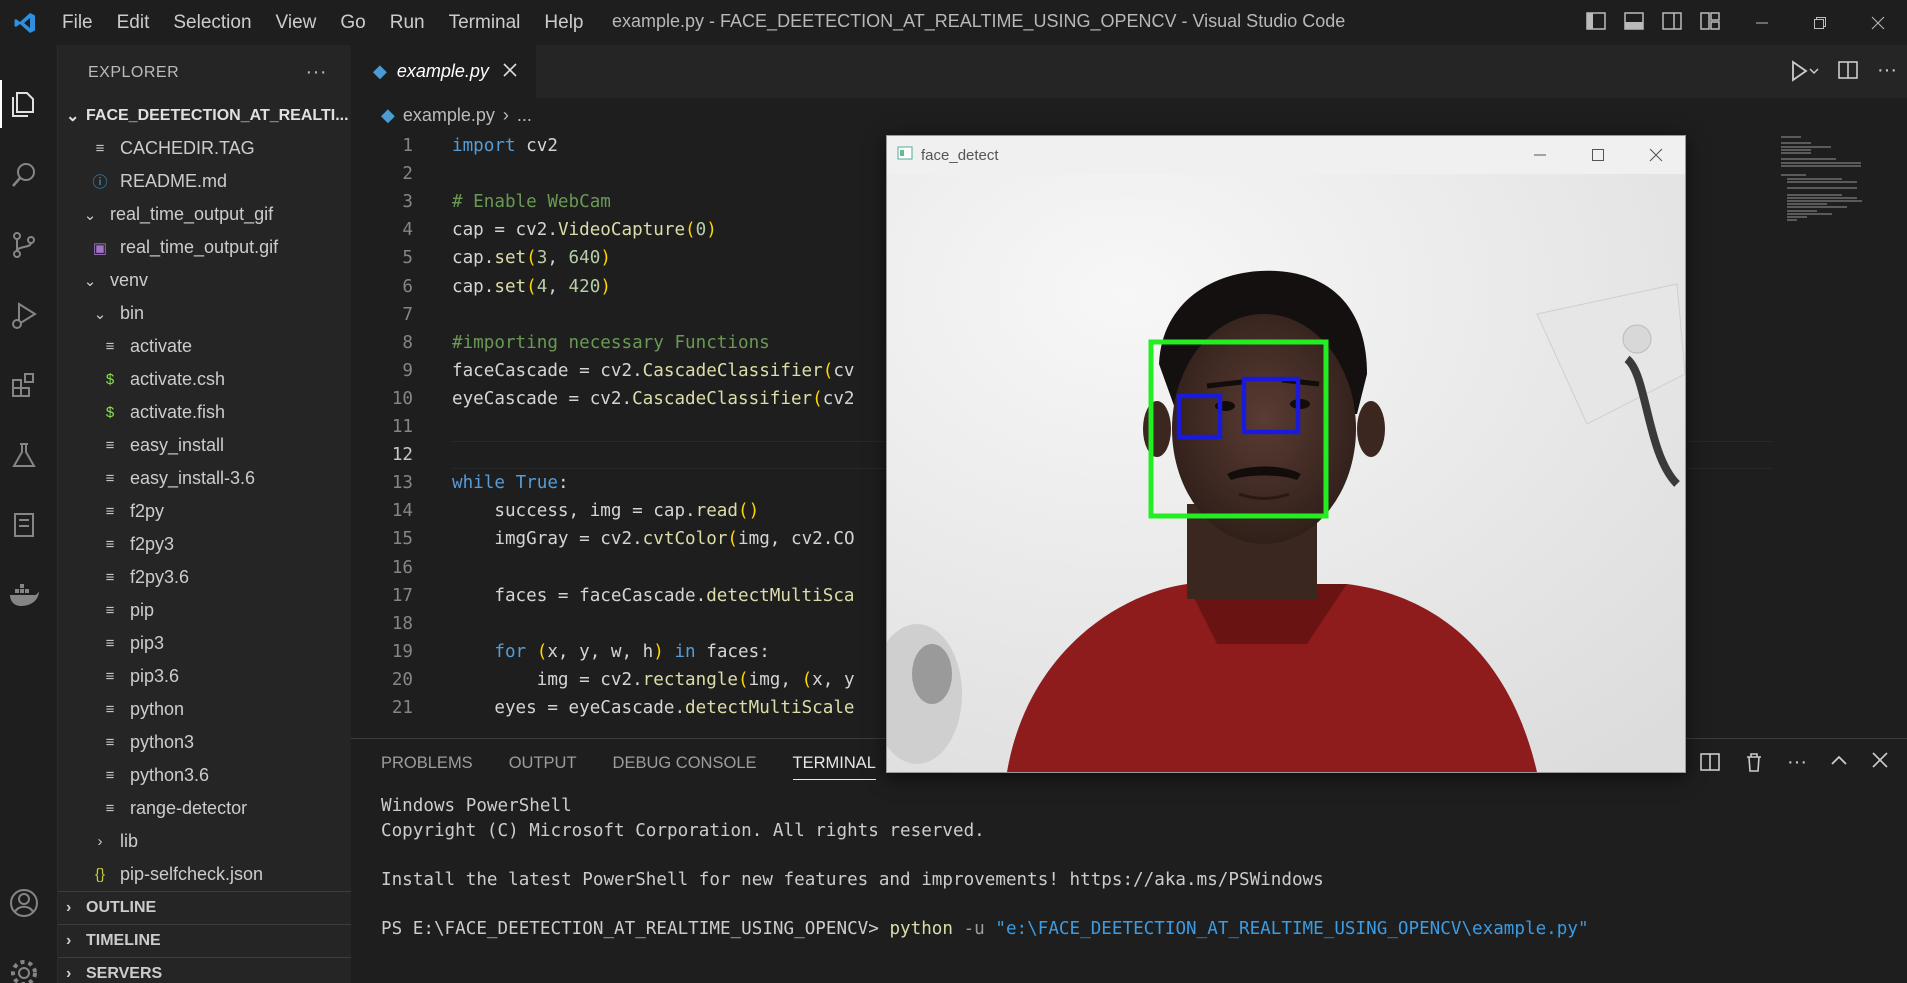 This screenshot has height=983, width=1907. What do you see at coordinates (1842, 435) in the screenshot?
I see `minimap` at bounding box center [1842, 435].